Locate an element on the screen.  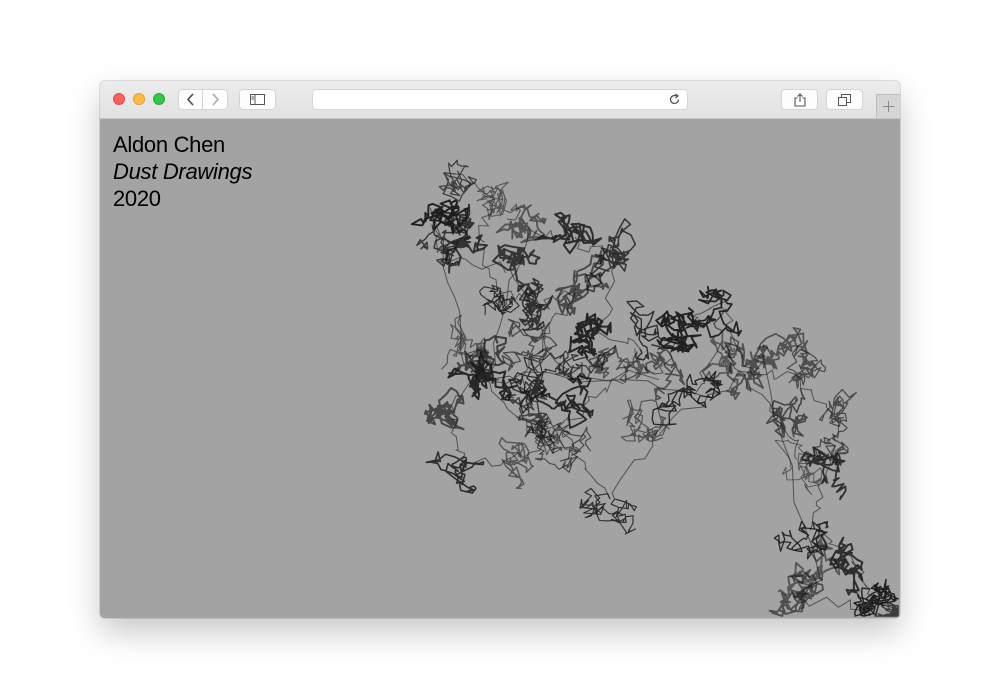
artwork-title: Dust Drawings is located at coordinates (183, 171).